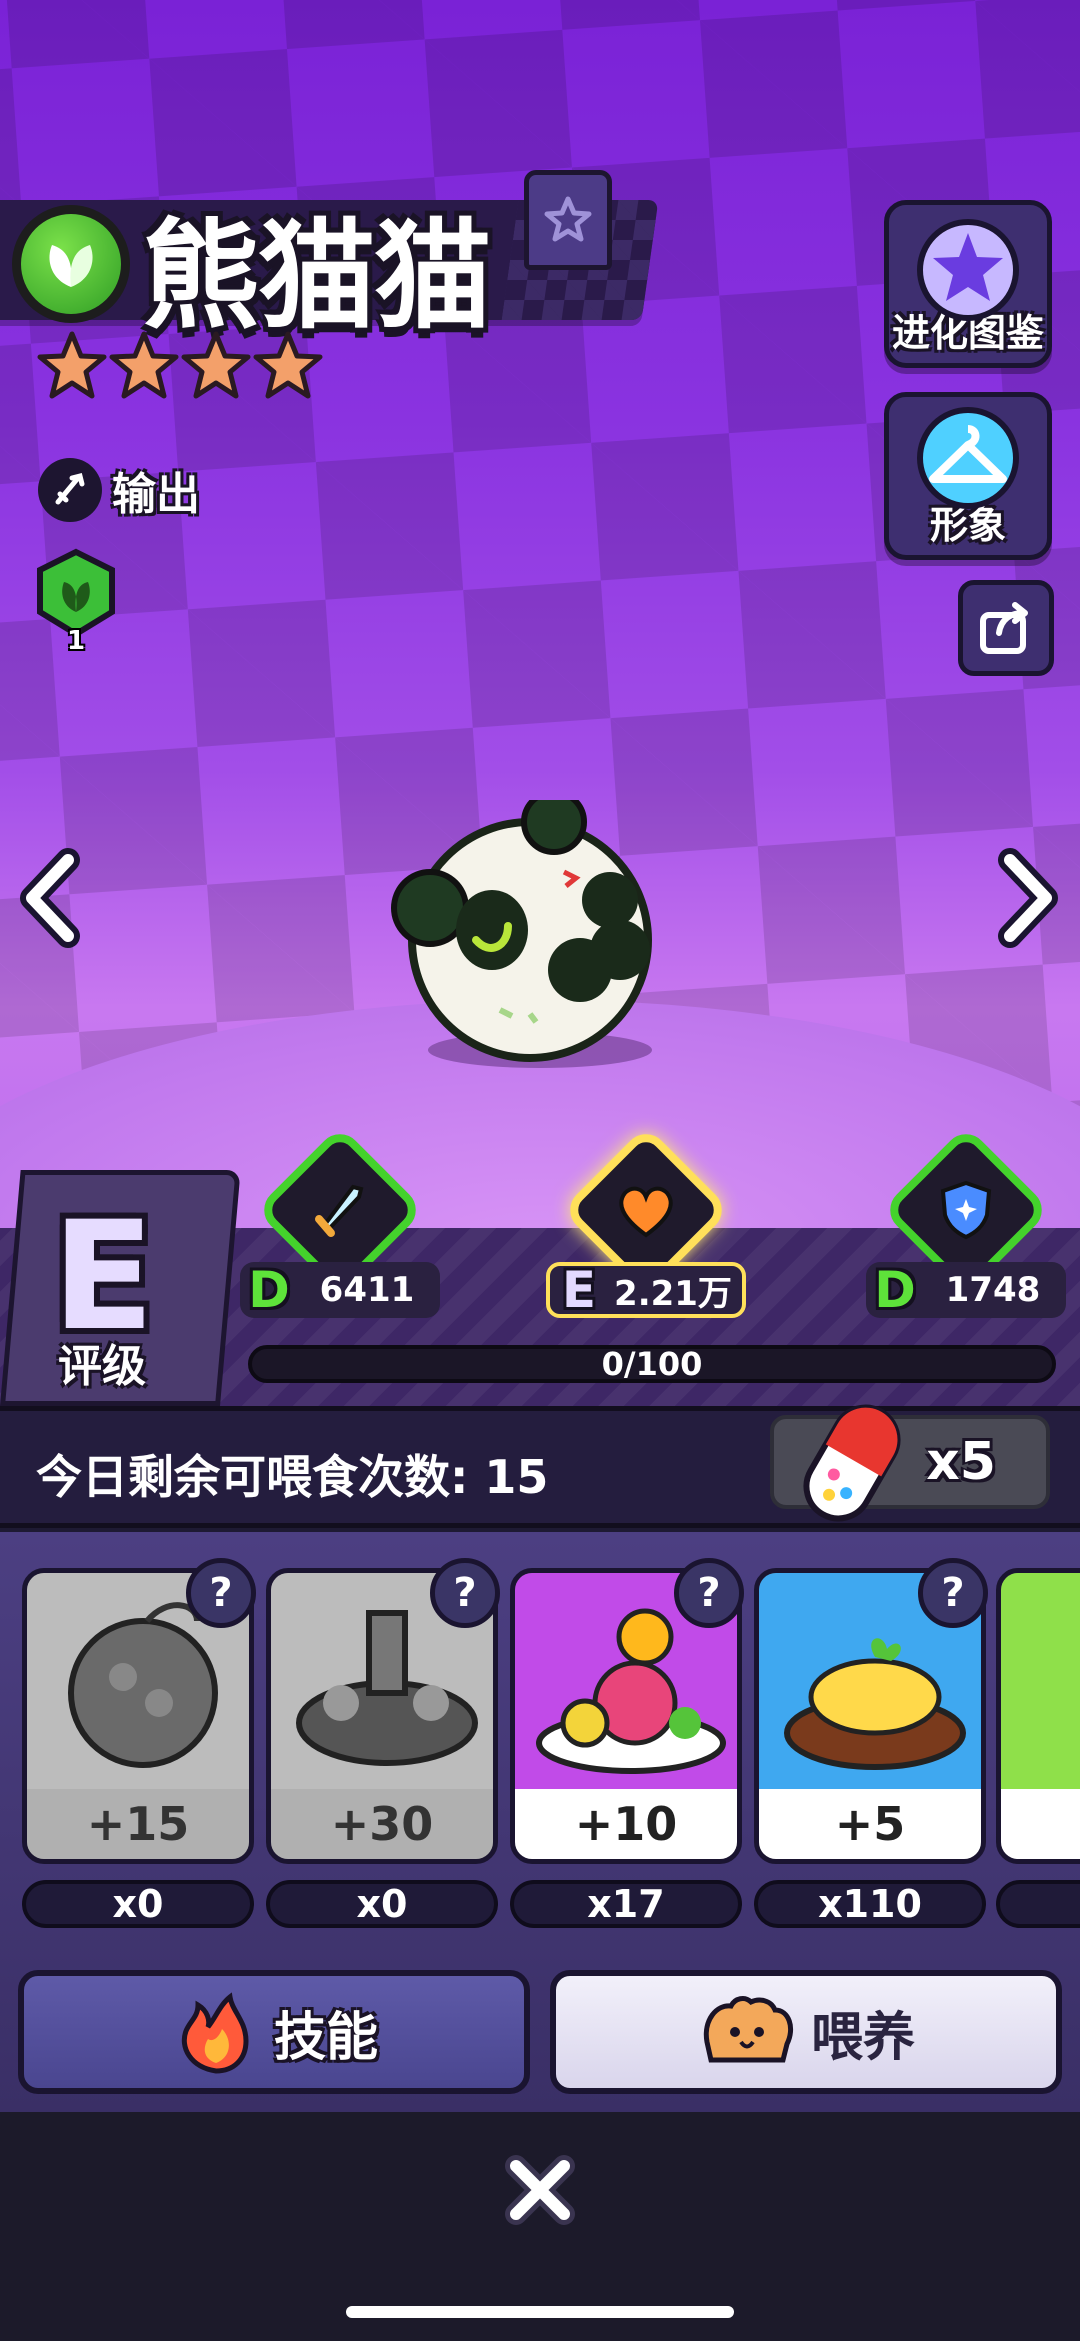 The image size is (1080, 2341). What do you see at coordinates (968, 458) in the screenshot?
I see `hanger-icon` at bounding box center [968, 458].